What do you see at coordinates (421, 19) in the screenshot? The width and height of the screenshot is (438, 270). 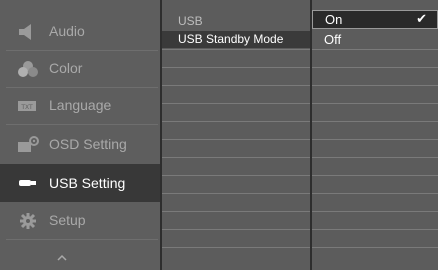 I see `checkmark-icon: ✔` at bounding box center [421, 19].